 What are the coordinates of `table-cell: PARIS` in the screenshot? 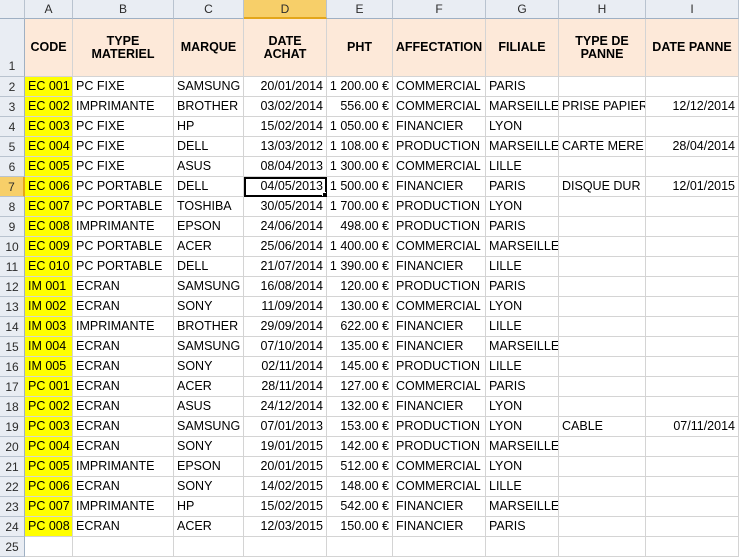 It's located at (522, 87).